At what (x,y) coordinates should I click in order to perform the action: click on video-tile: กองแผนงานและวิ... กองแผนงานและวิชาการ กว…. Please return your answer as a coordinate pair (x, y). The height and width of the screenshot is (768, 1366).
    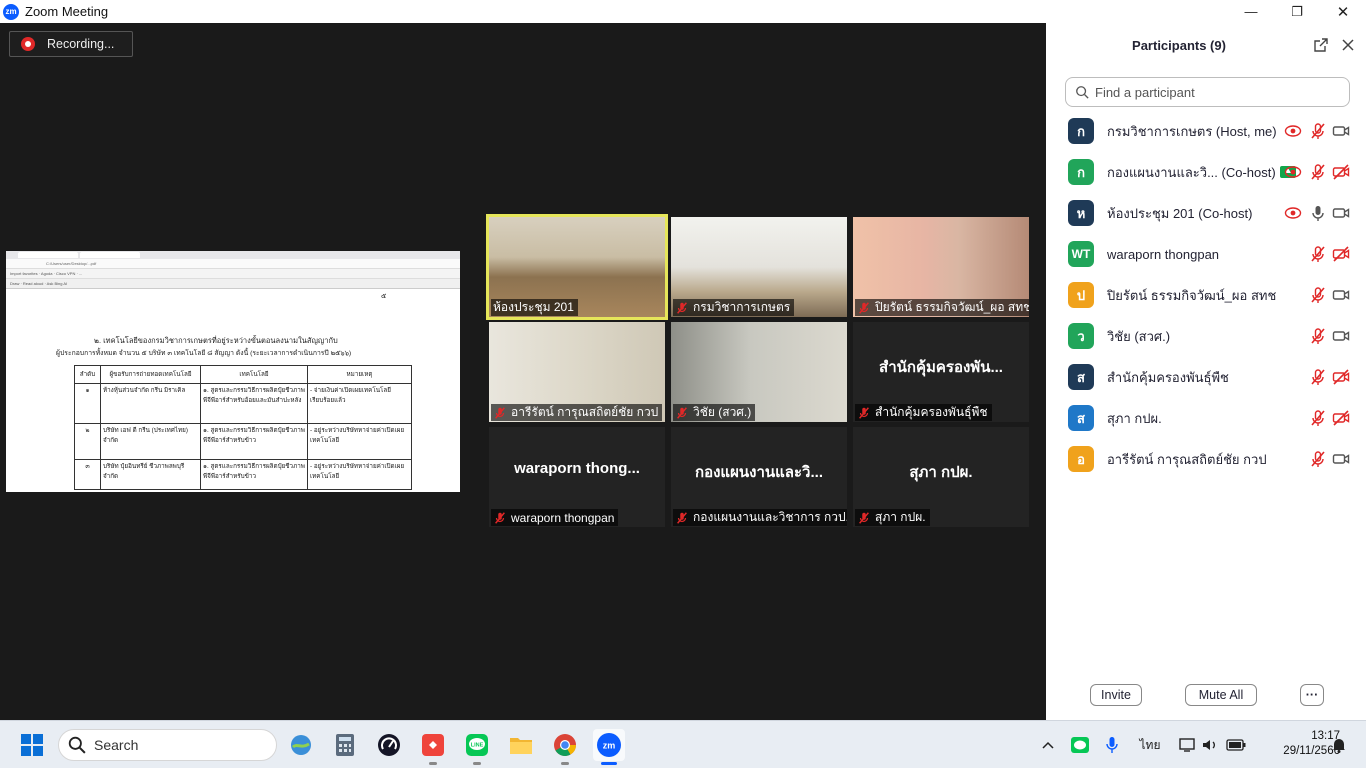
    Looking at the image, I should click on (759, 477).